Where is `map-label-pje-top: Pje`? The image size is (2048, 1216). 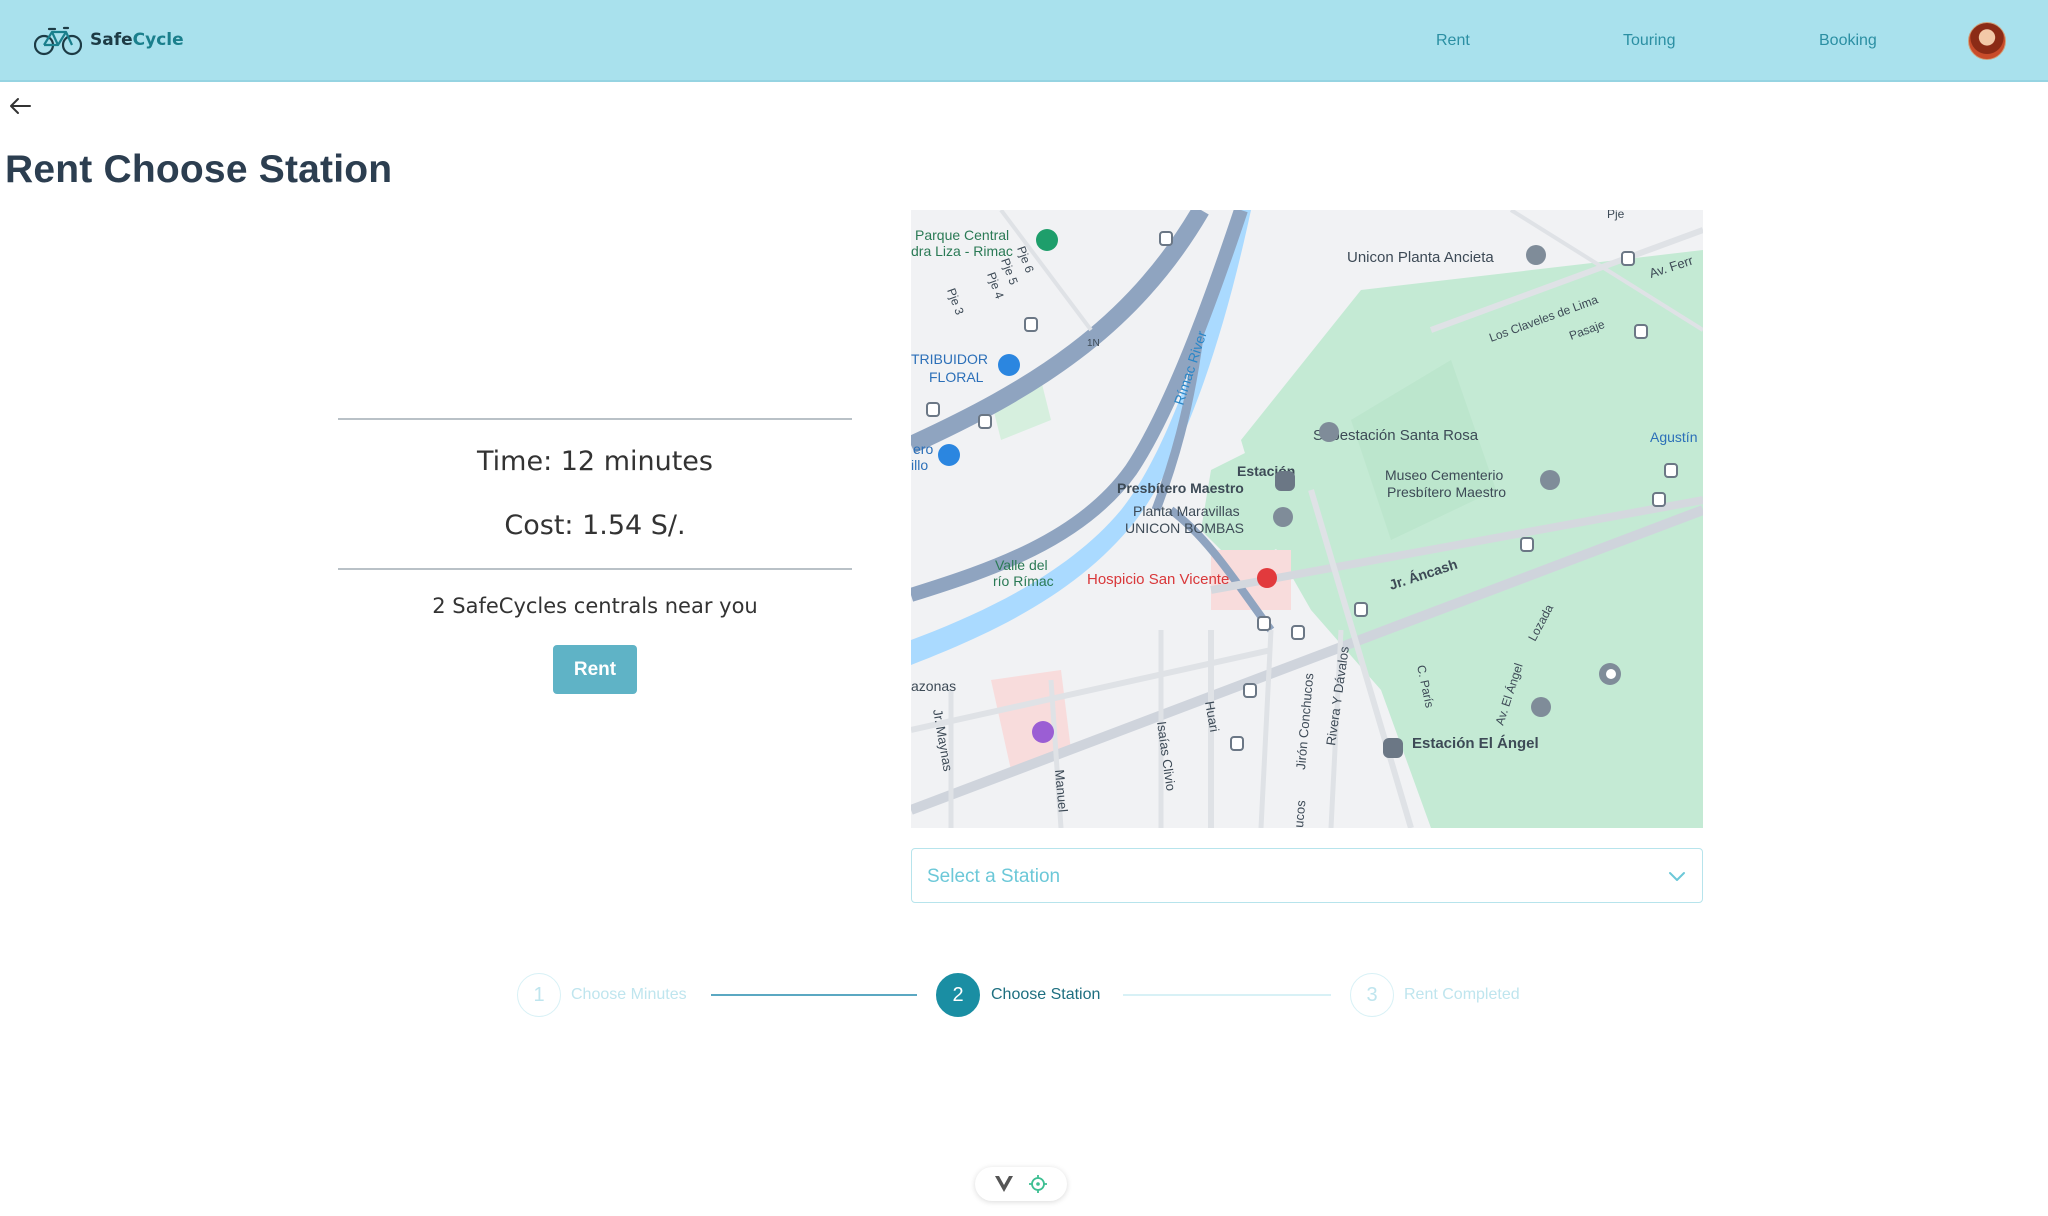
map-label-pje-top: Pje is located at coordinates (1616, 215).